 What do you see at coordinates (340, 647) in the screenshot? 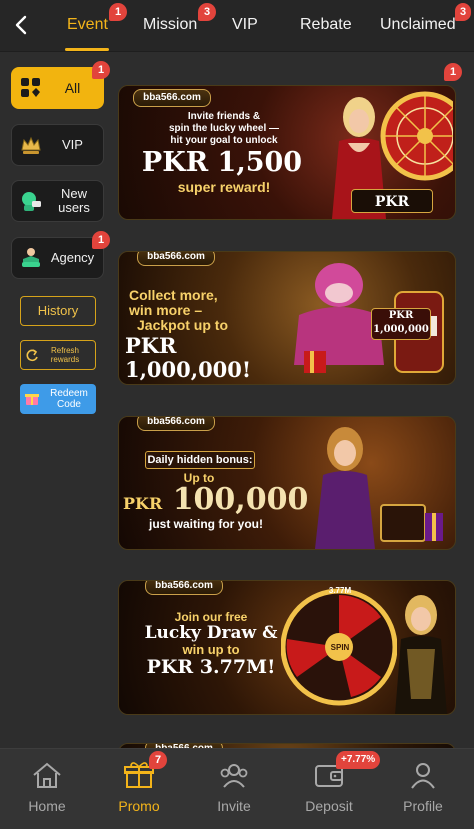
I see `wheel-spin-label: SPIN` at bounding box center [340, 647].